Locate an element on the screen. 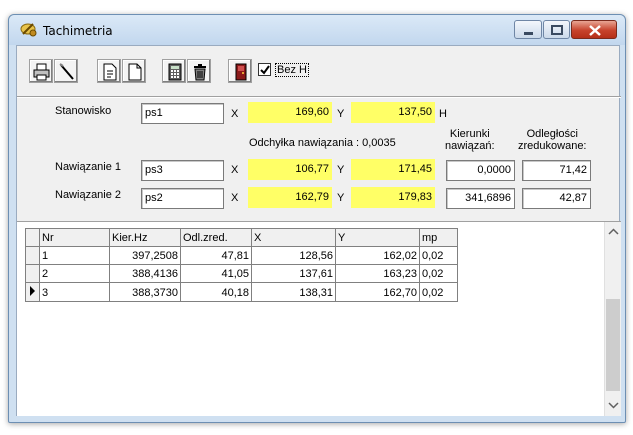  nawiazanie1-x-value: 106,77 is located at coordinates (290, 169).